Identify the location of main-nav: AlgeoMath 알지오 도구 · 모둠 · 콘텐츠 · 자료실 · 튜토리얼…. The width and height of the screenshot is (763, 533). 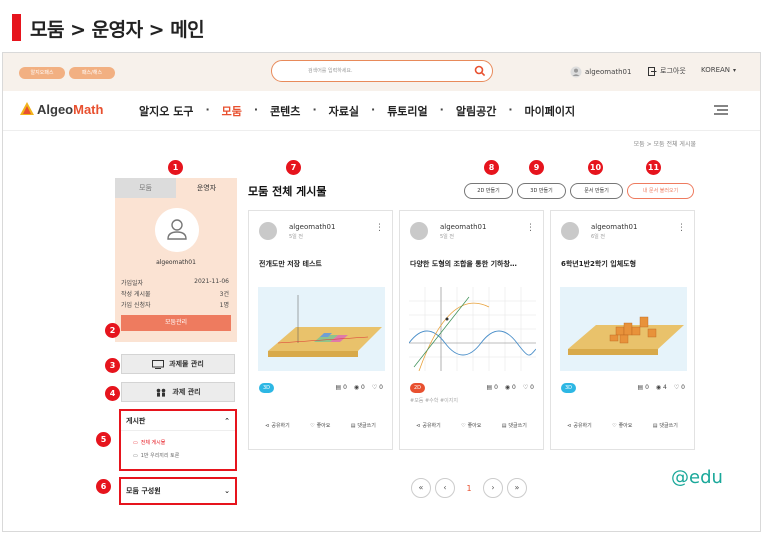
(381, 111).